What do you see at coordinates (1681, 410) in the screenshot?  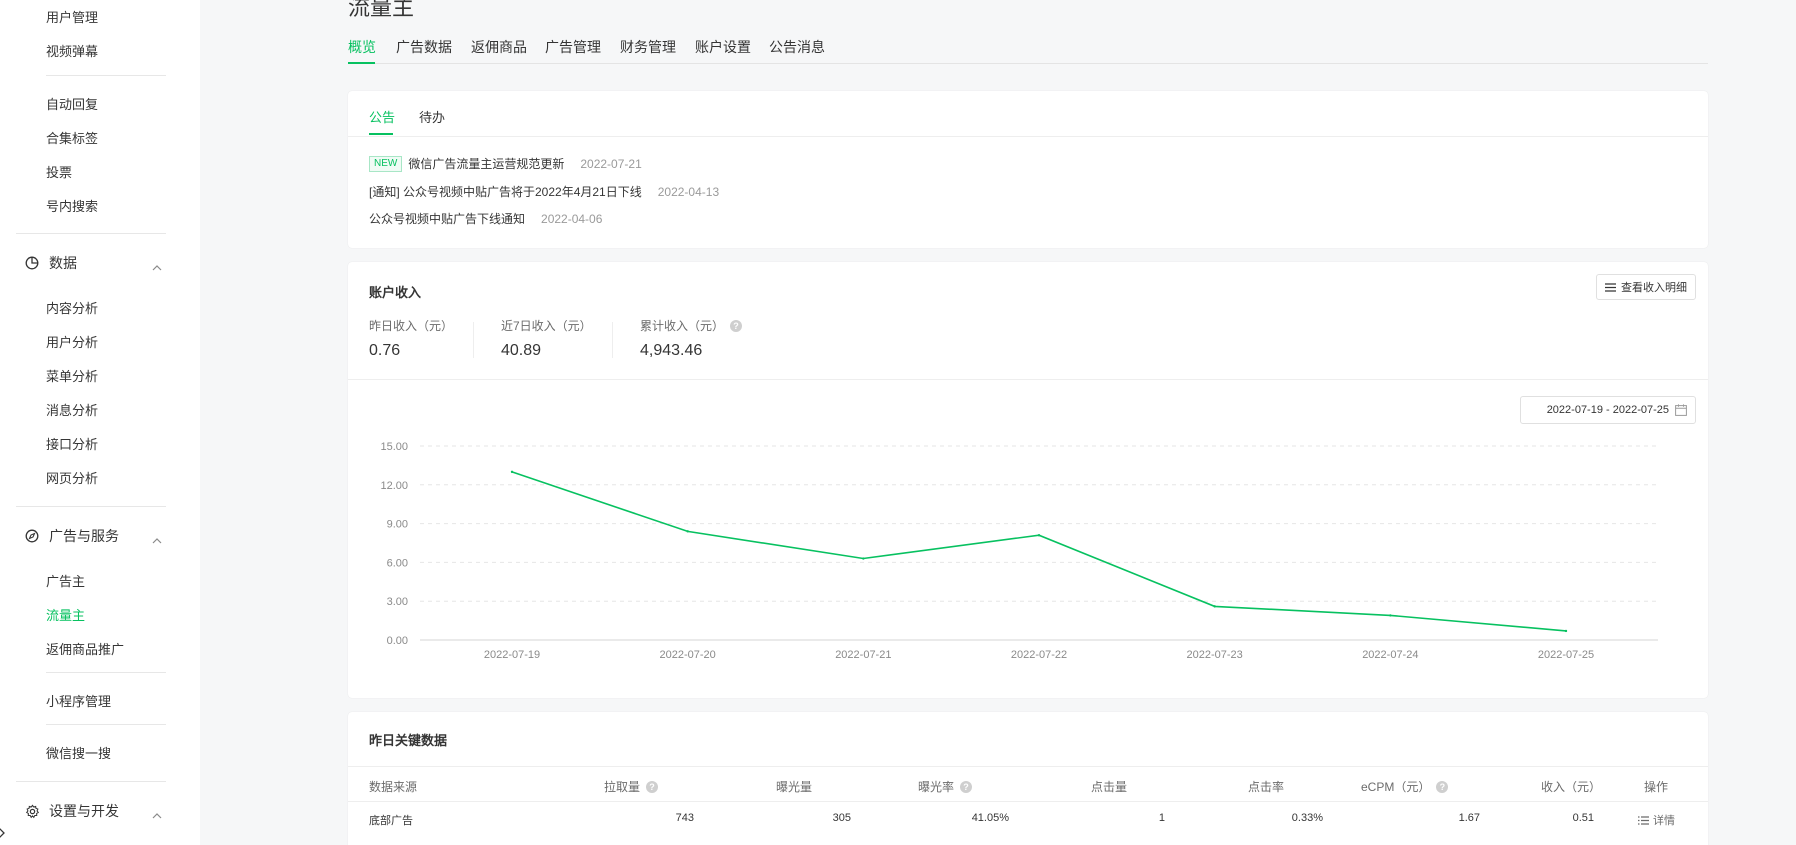 I see `calendar-icon` at bounding box center [1681, 410].